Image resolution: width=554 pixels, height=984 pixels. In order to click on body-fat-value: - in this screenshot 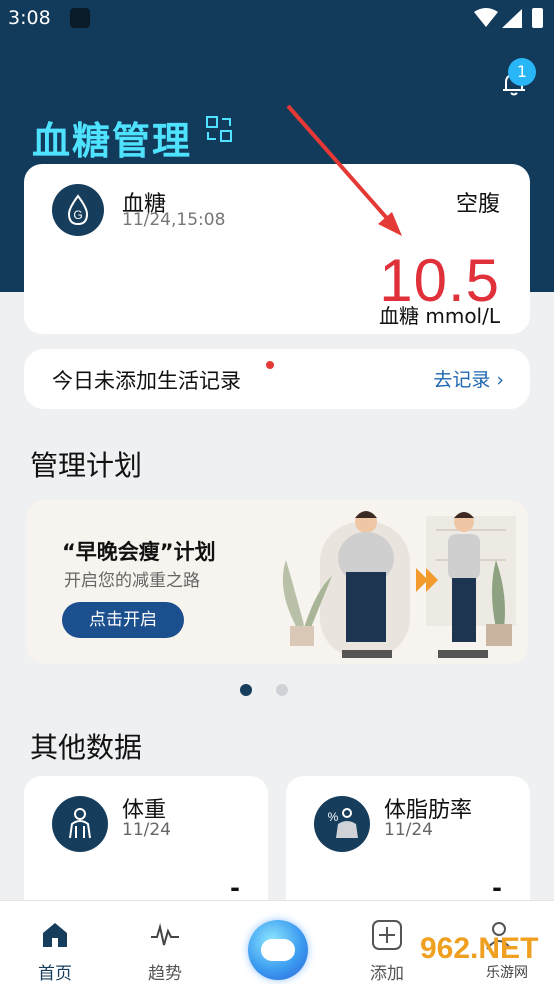, I will do `click(497, 888)`.